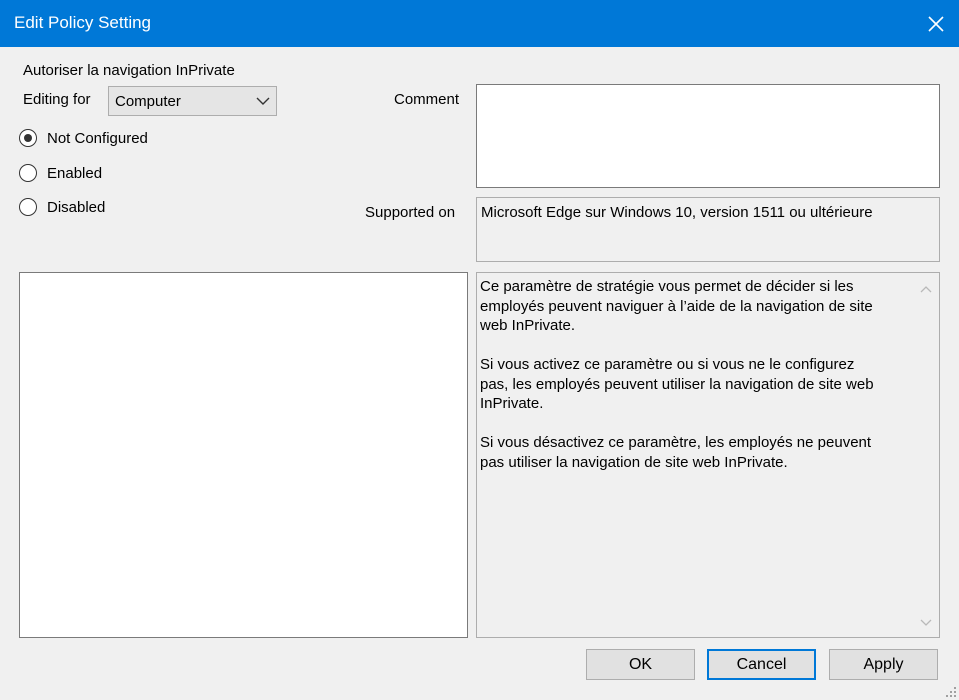  Describe the element at coordinates (83, 22) in the screenshot. I see `window-title: Edit Policy Setting` at that location.